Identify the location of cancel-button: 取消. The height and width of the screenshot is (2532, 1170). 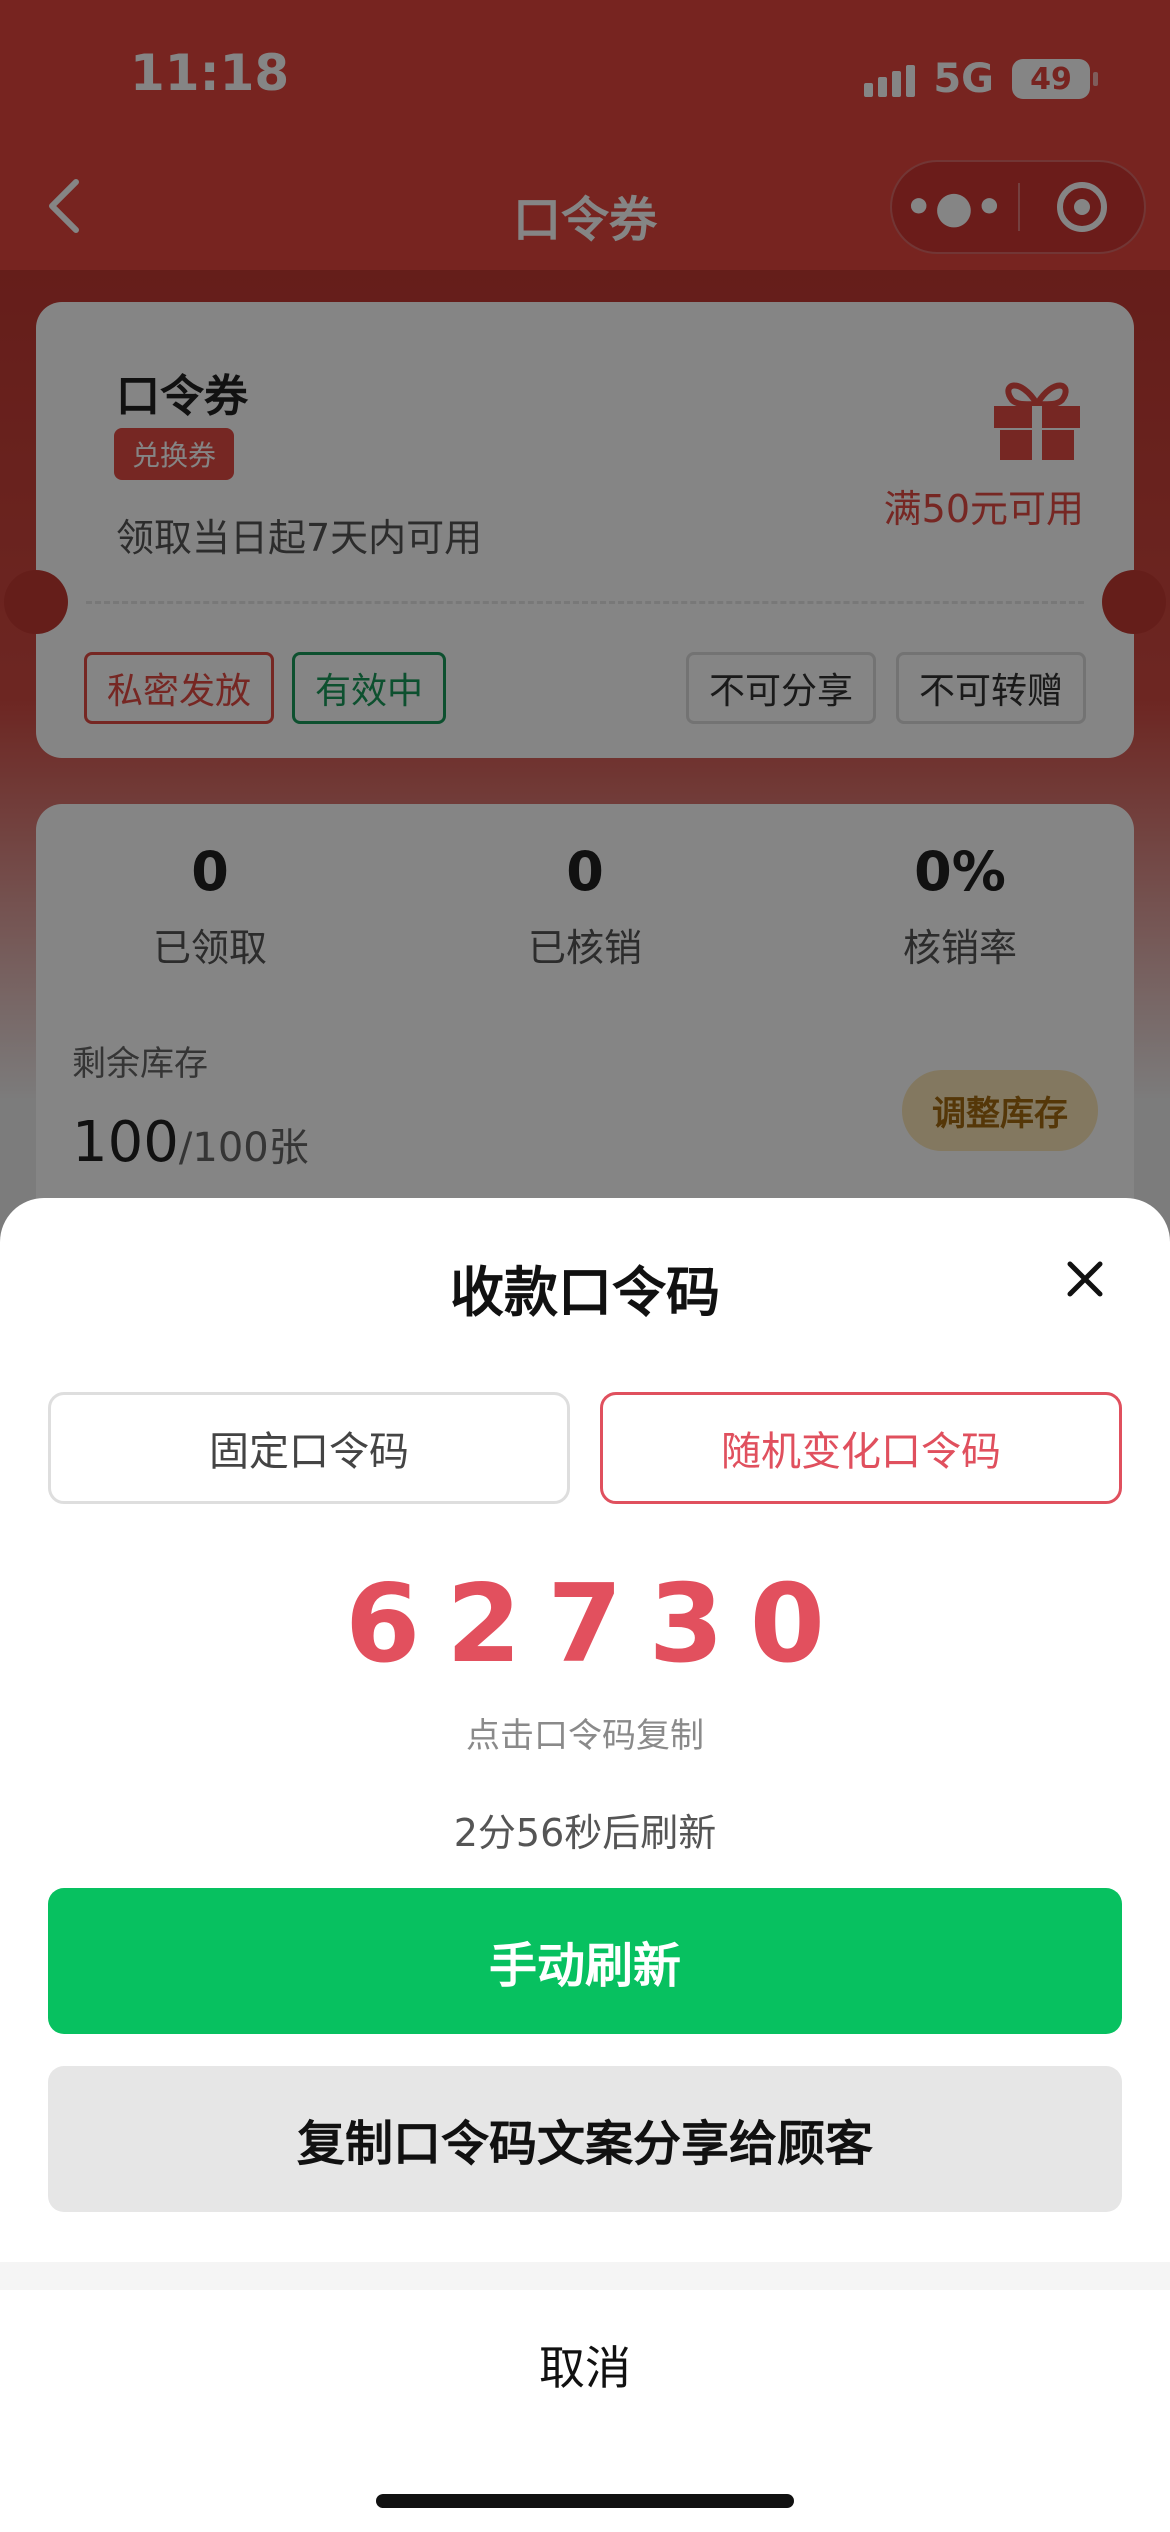
(585, 2365).